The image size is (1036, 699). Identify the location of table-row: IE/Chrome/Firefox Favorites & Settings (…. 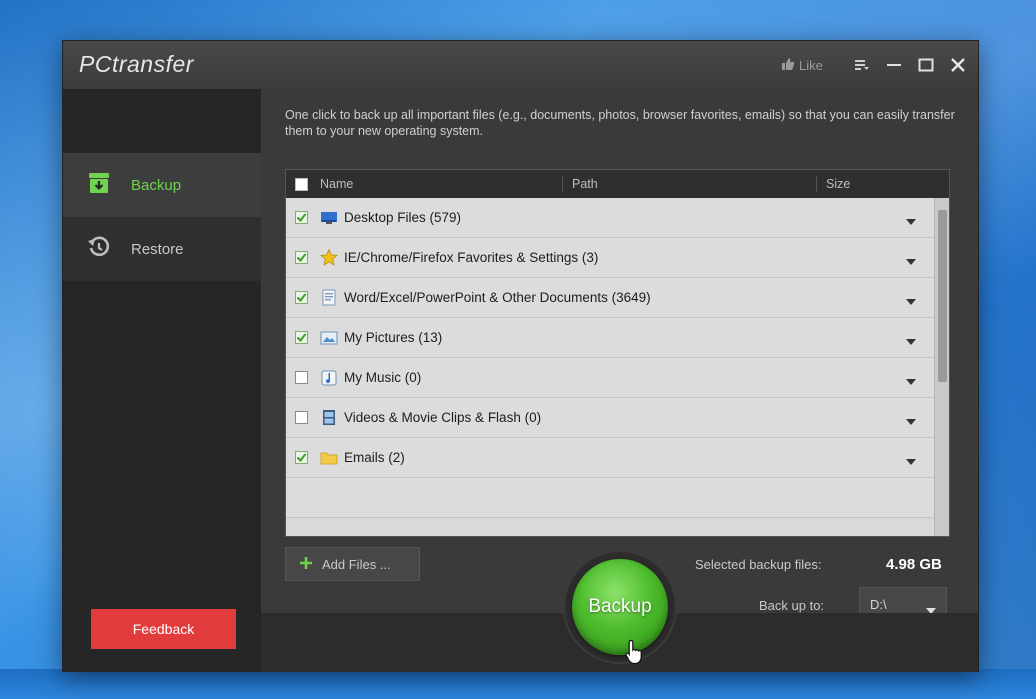
(610, 258).